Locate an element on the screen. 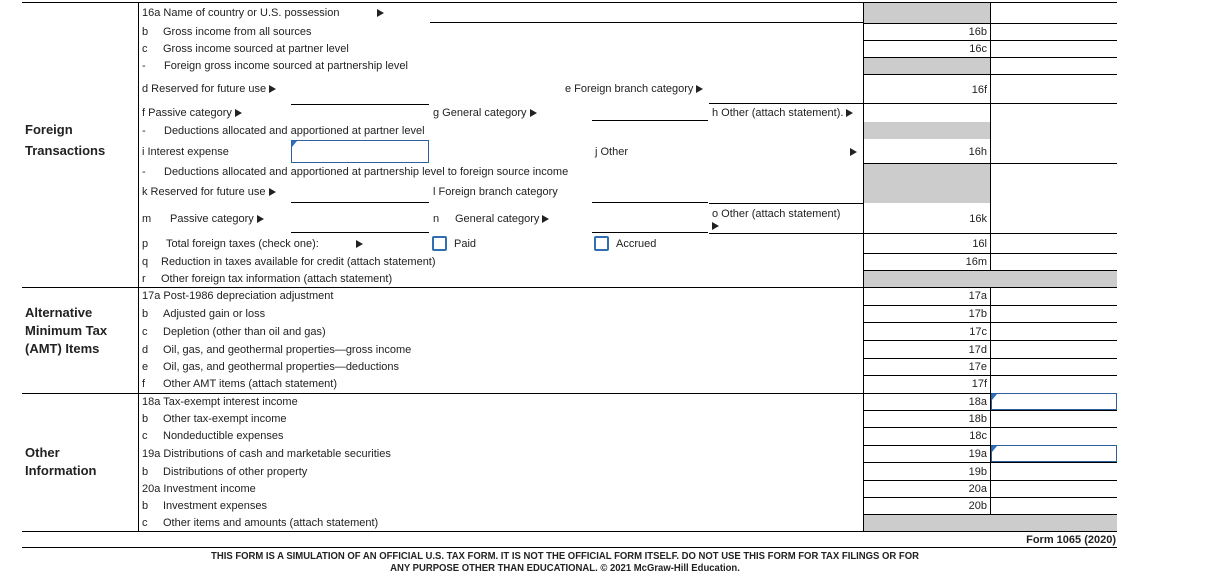 The image size is (1213, 575). amount-17d-input is located at coordinates (1054, 349).